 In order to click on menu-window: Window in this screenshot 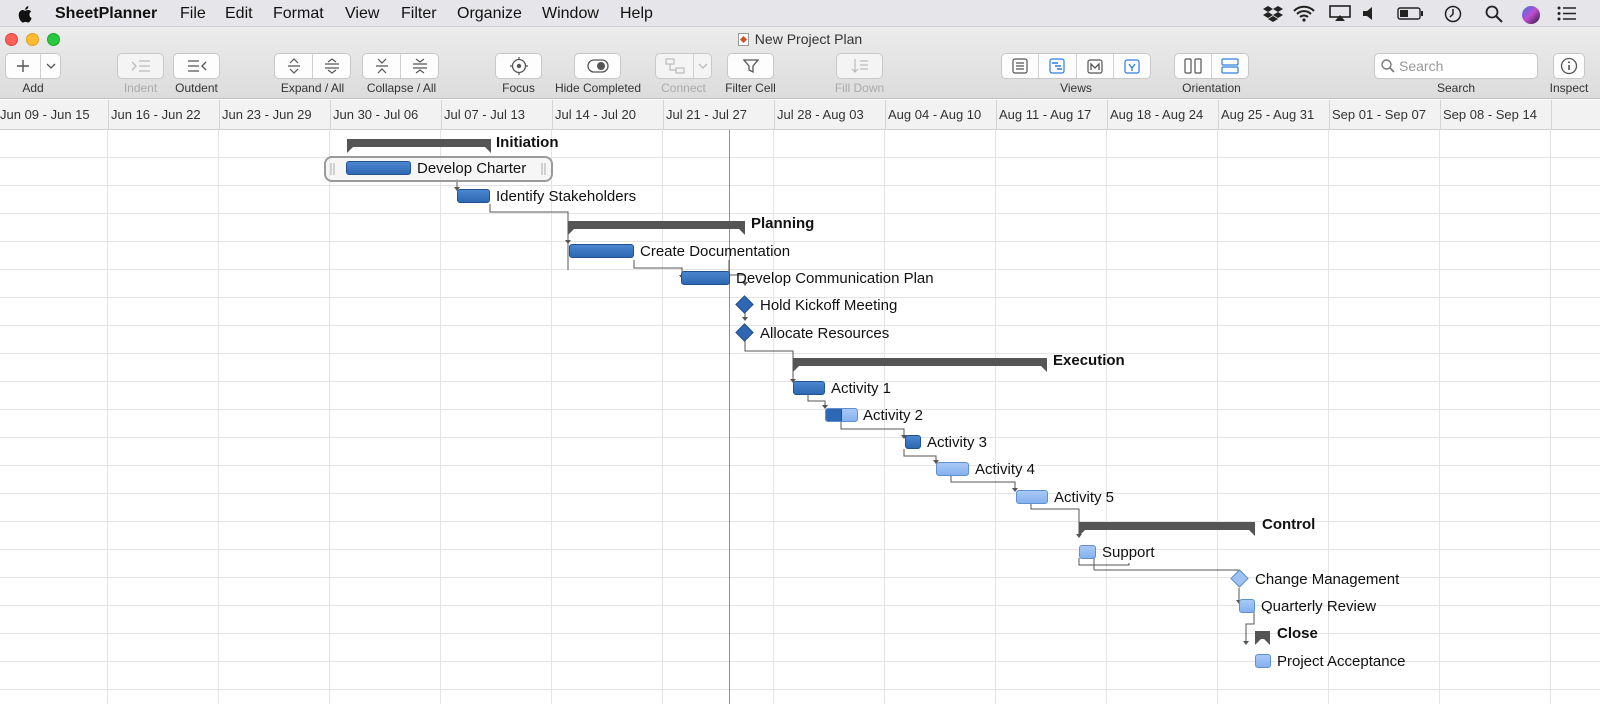, I will do `click(570, 14)`.